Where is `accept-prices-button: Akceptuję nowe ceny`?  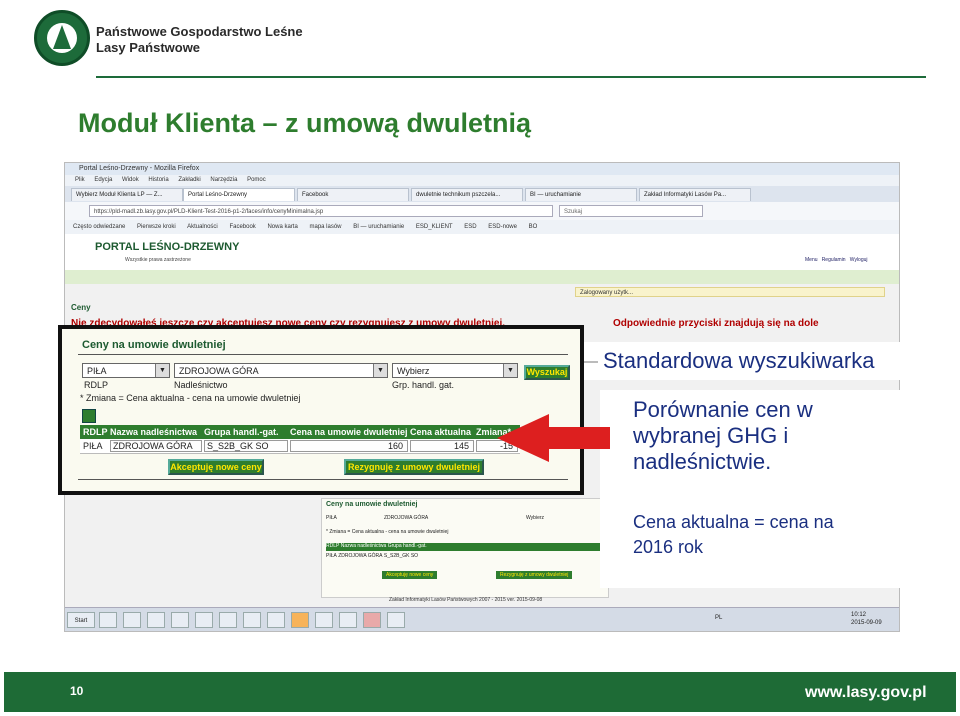
accept-prices-button: Akceptuję nowe ceny is located at coordinates (216, 467).